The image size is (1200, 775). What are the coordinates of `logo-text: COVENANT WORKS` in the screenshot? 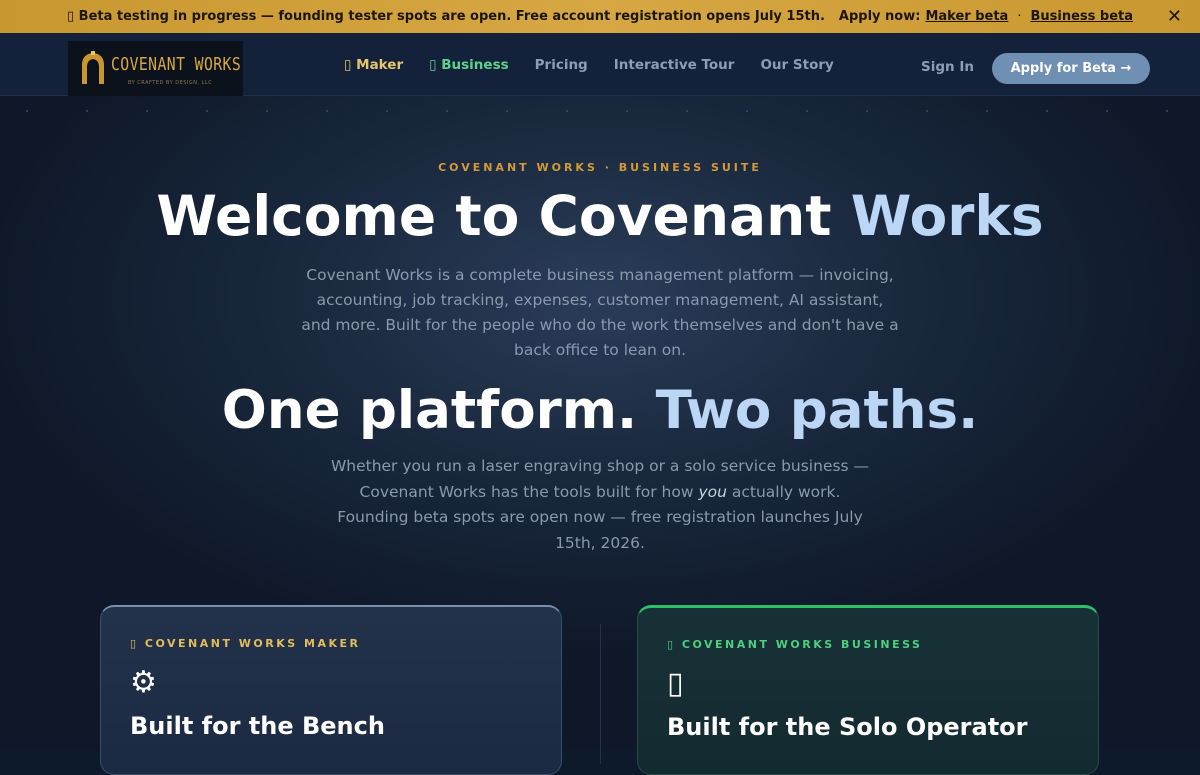 It's located at (176, 64).